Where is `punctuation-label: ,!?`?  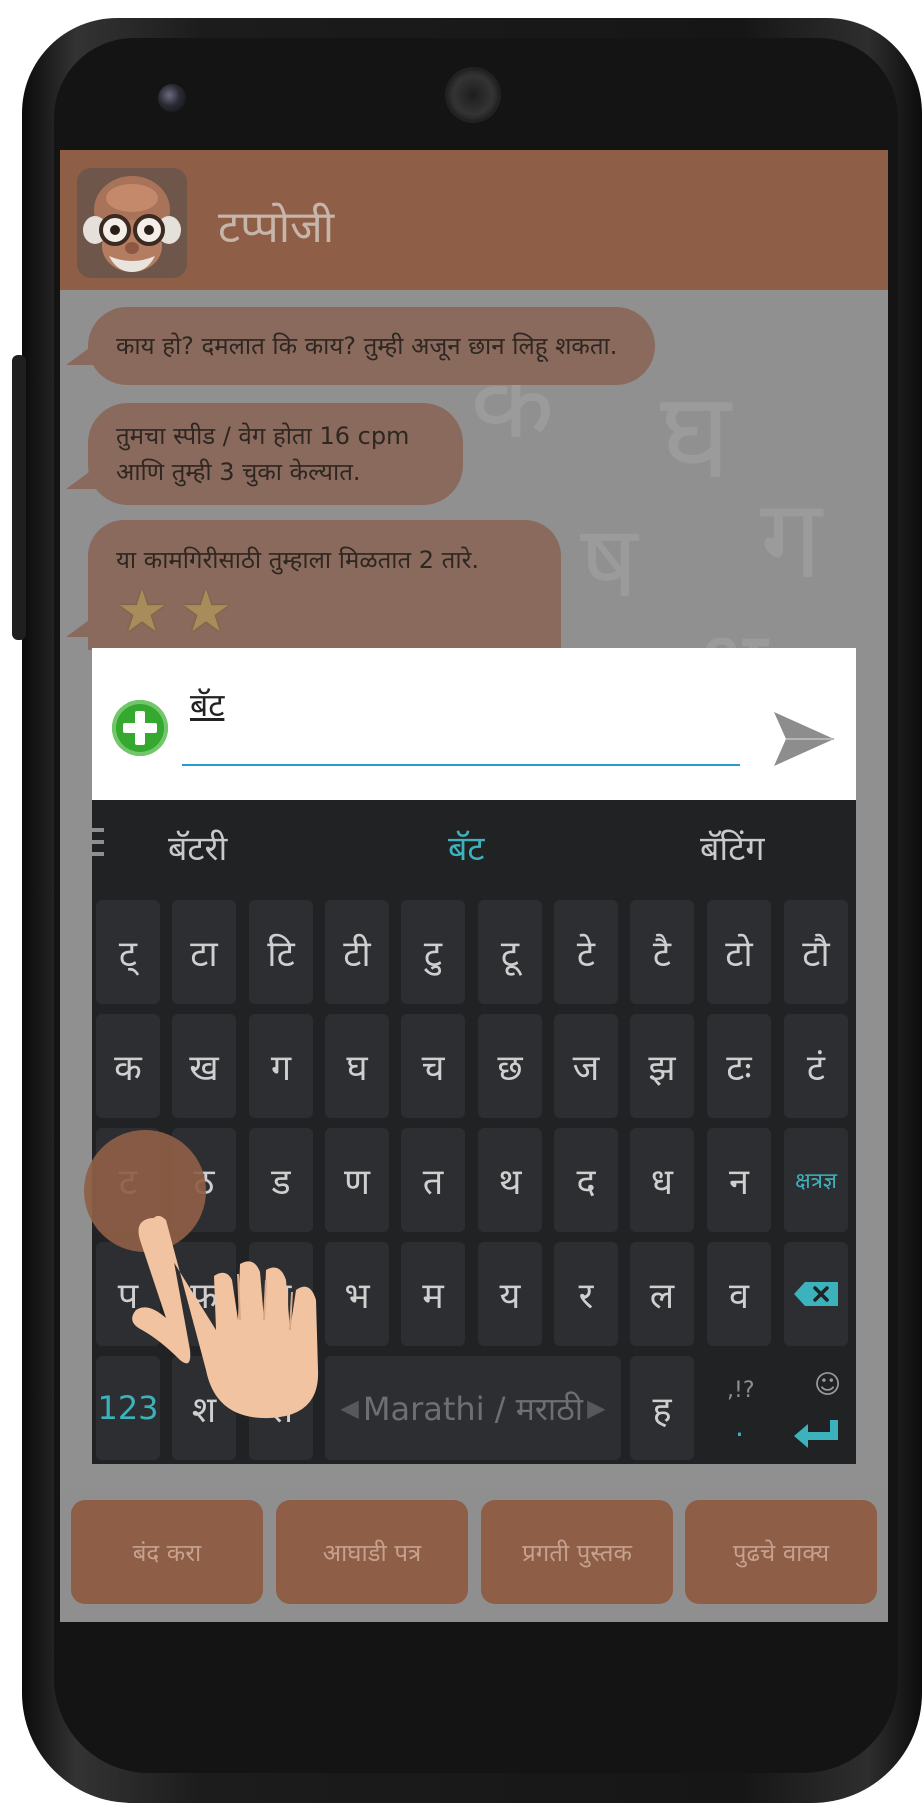
punctuation-label: ,!? is located at coordinates (741, 1390).